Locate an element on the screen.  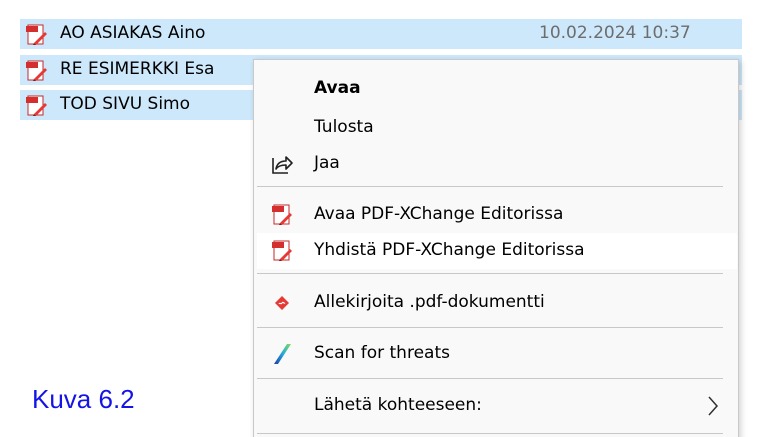
file-row: AO ASIAKAS Aino 10.02.2024 10:37 is located at coordinates (381, 34).